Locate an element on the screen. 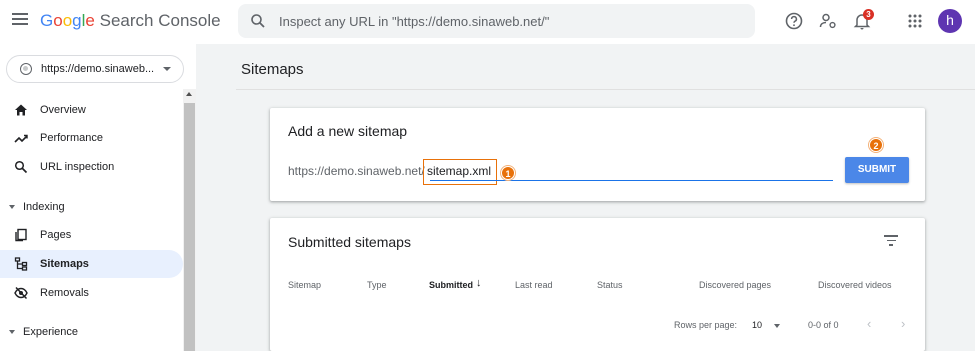 Image resolution: width=975 pixels, height=351 pixels. sidebar-item-label: Overview is located at coordinates (63, 110).